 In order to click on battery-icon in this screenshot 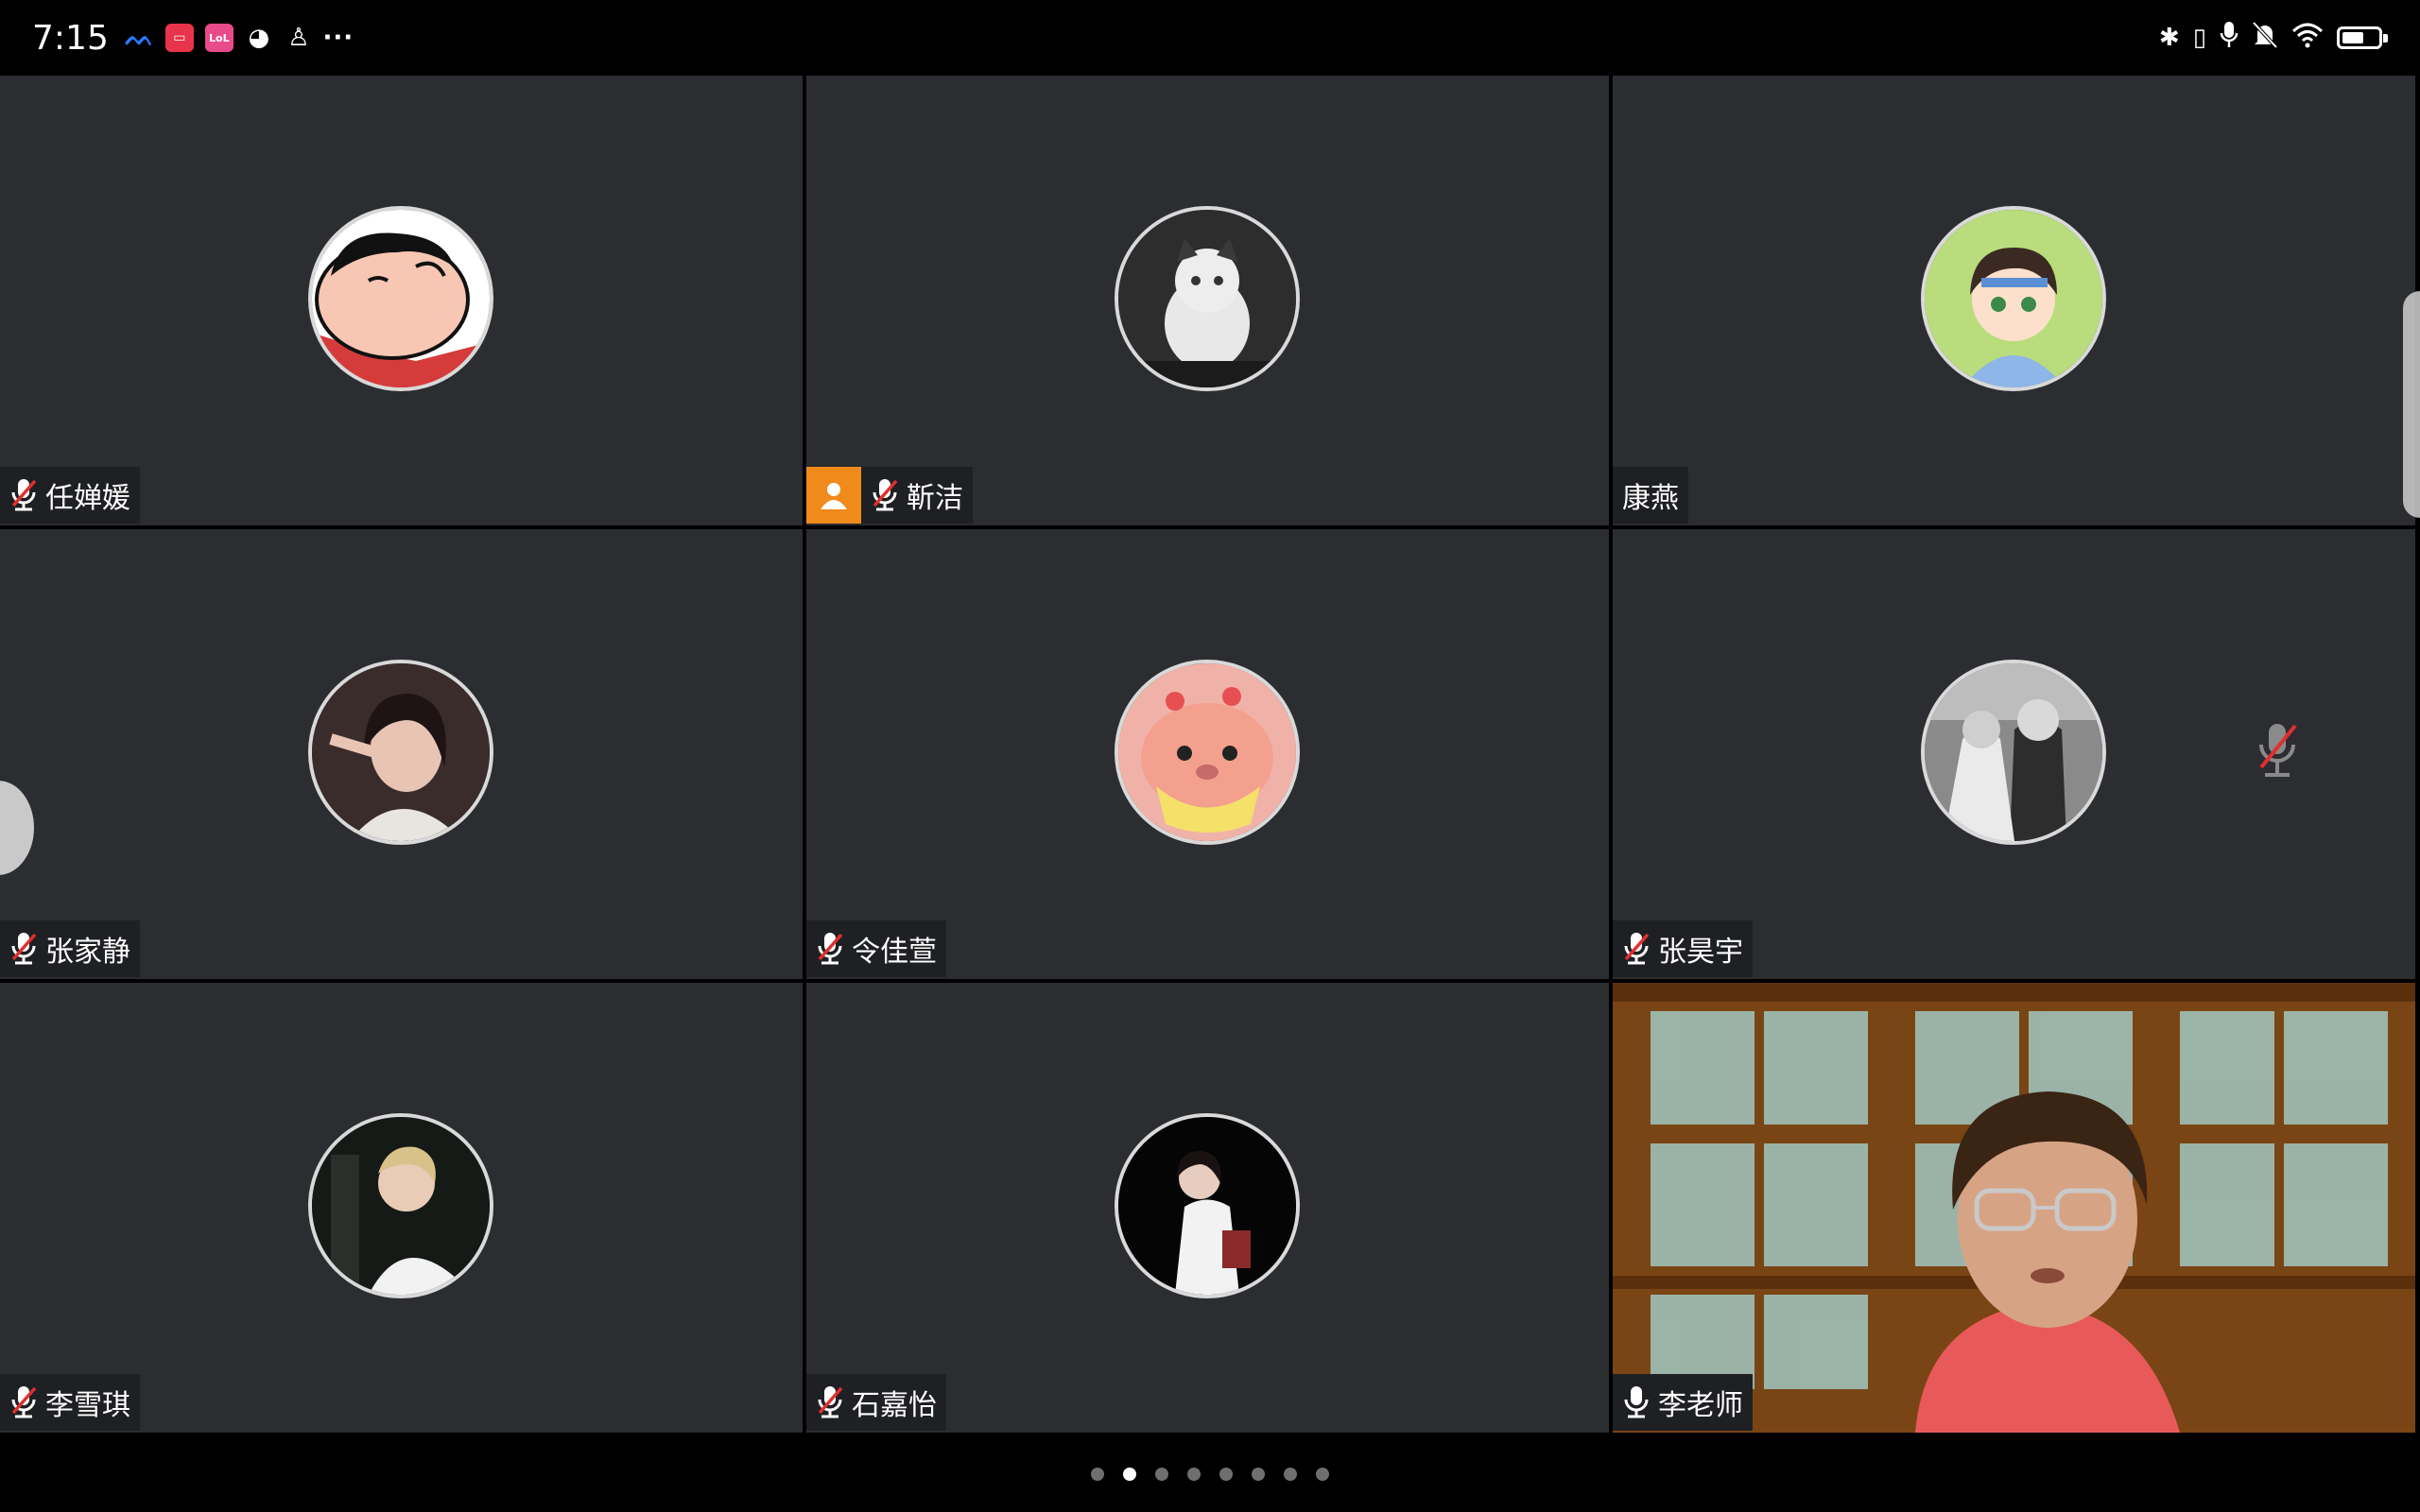, I will do `click(2362, 37)`.